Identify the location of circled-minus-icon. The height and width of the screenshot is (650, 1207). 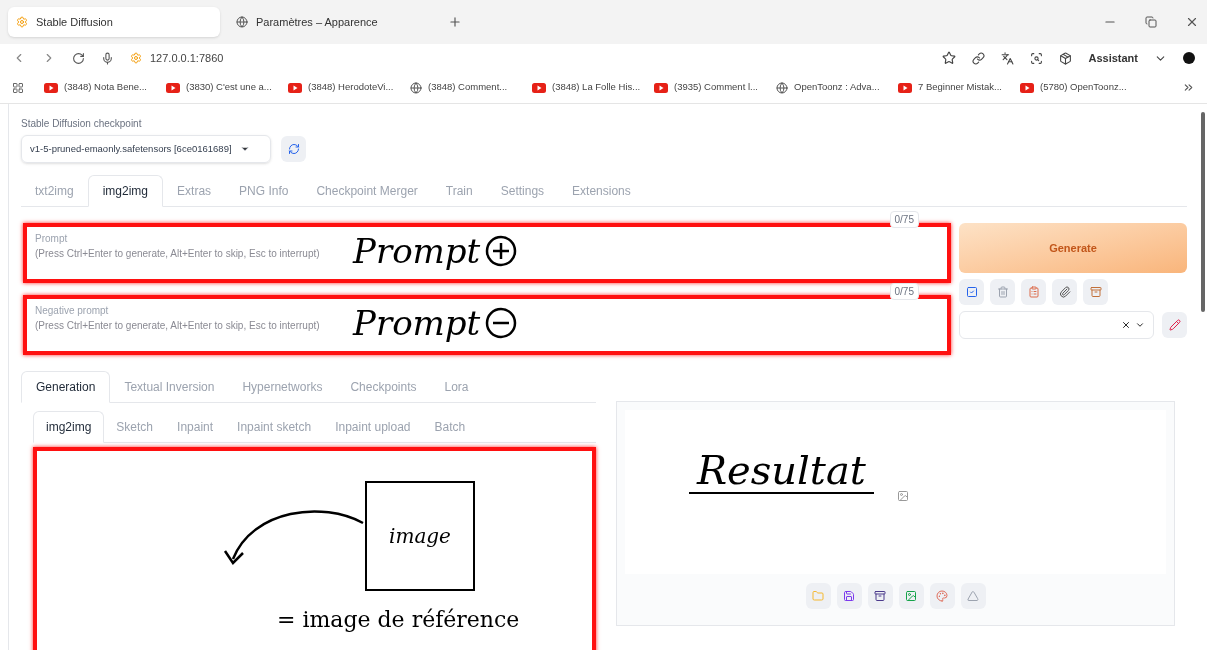
(501, 323).